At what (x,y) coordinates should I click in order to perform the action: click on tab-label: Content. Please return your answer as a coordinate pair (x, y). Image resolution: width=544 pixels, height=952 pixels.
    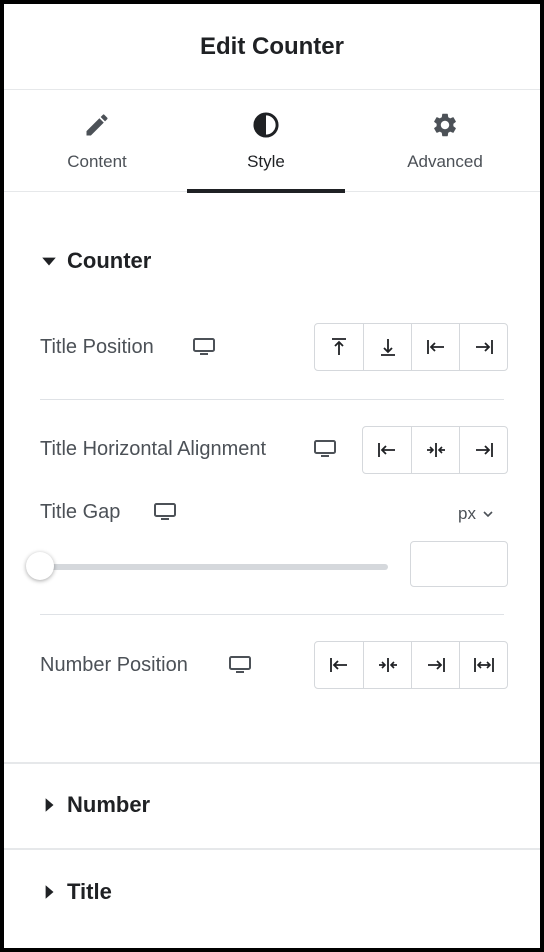
    Looking at the image, I should click on (97, 161).